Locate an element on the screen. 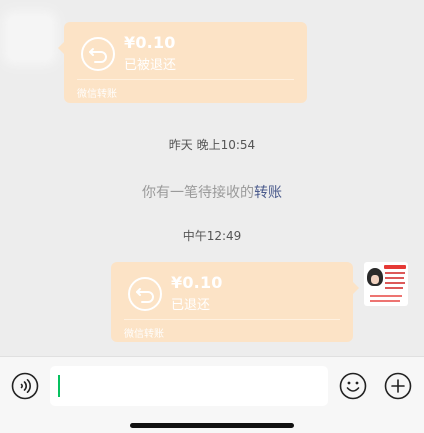 The image size is (424, 433). timestamp-yesterday: 昨天 晚上10:54 is located at coordinates (212, 145).